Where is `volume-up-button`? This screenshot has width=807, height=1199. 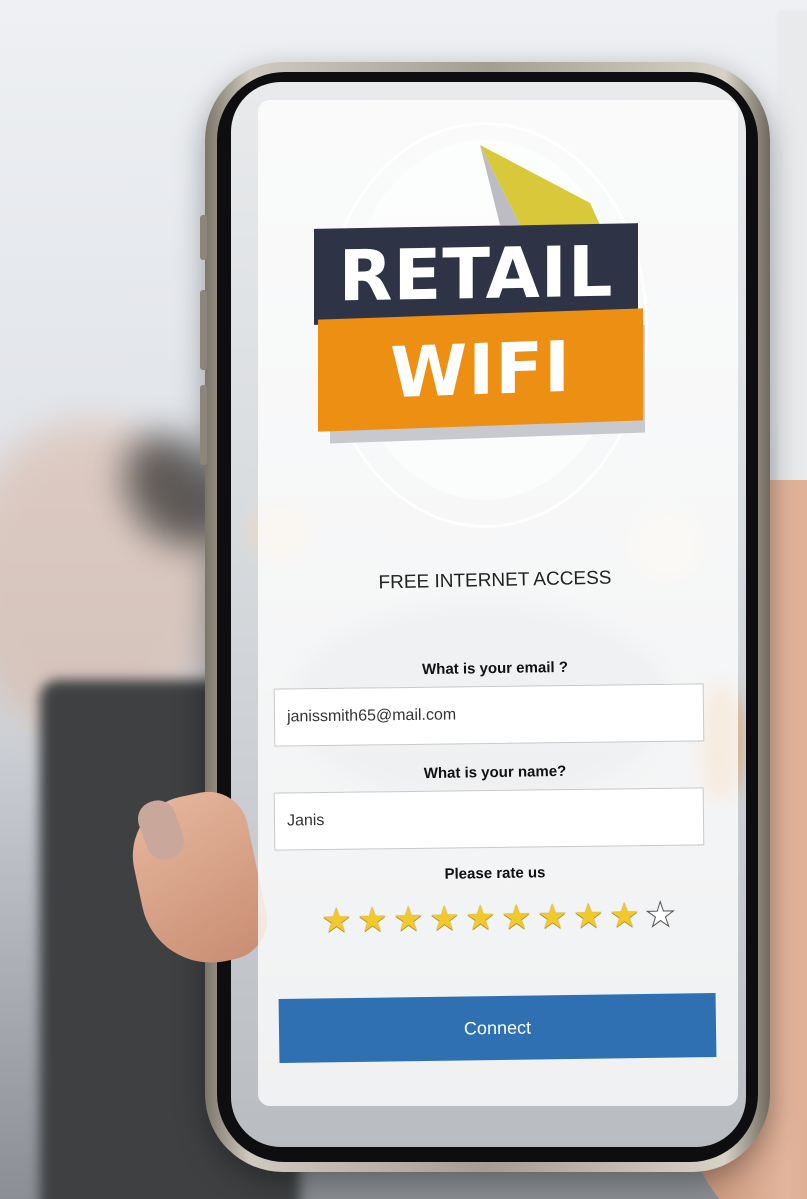
volume-up-button is located at coordinates (203, 330).